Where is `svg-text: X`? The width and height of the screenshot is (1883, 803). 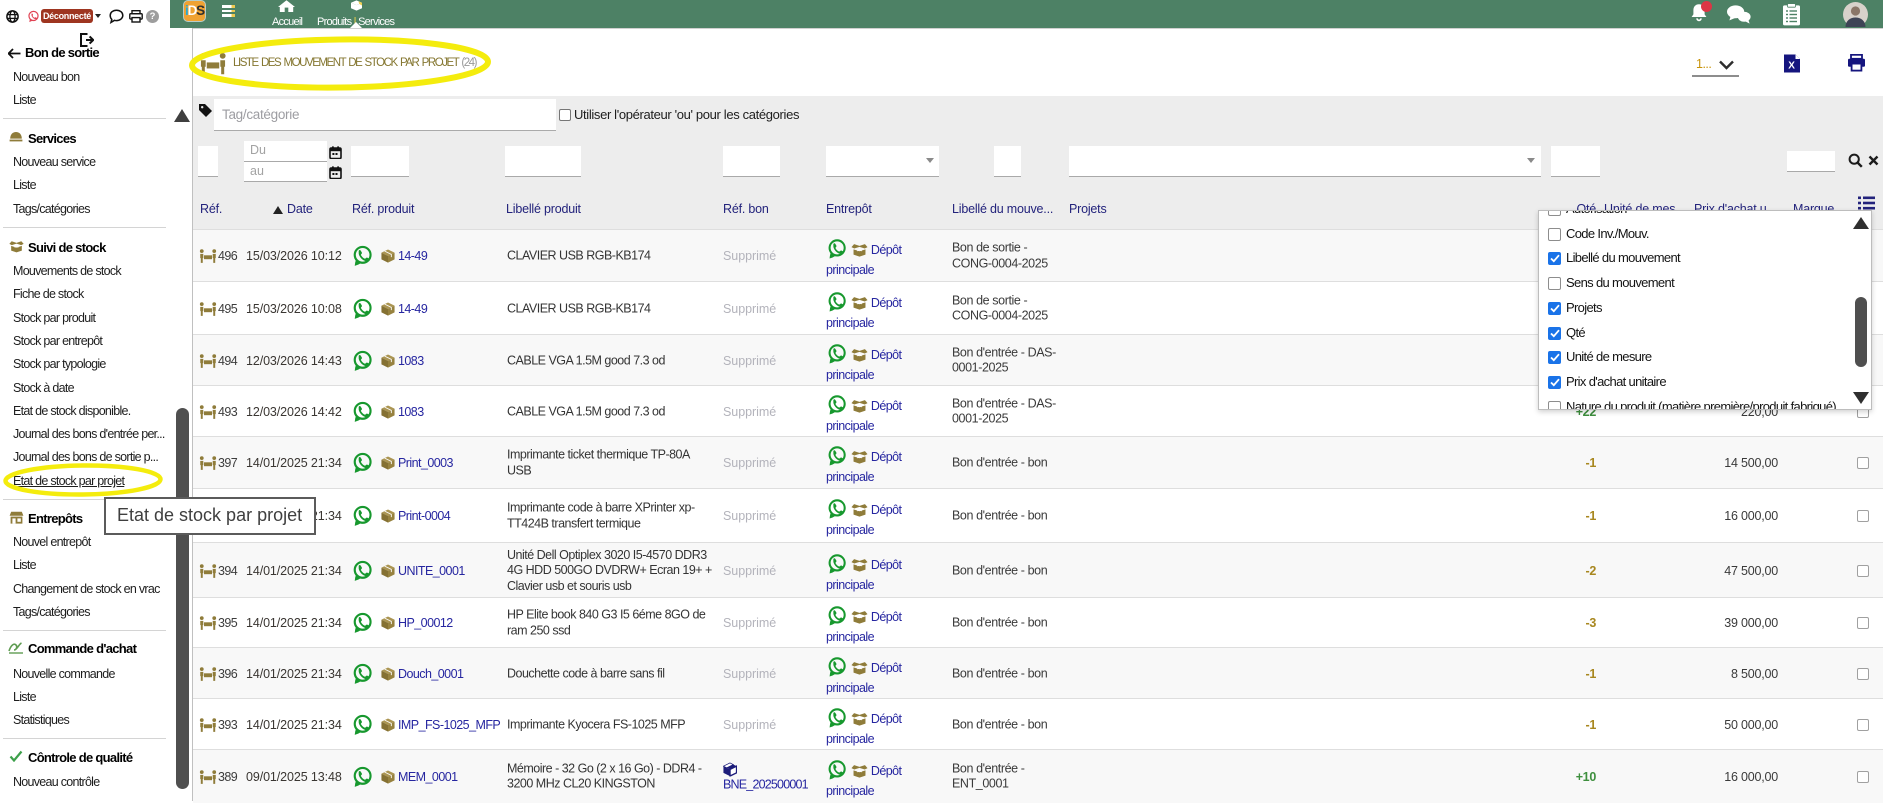
svg-text: X is located at coordinates (1791, 66).